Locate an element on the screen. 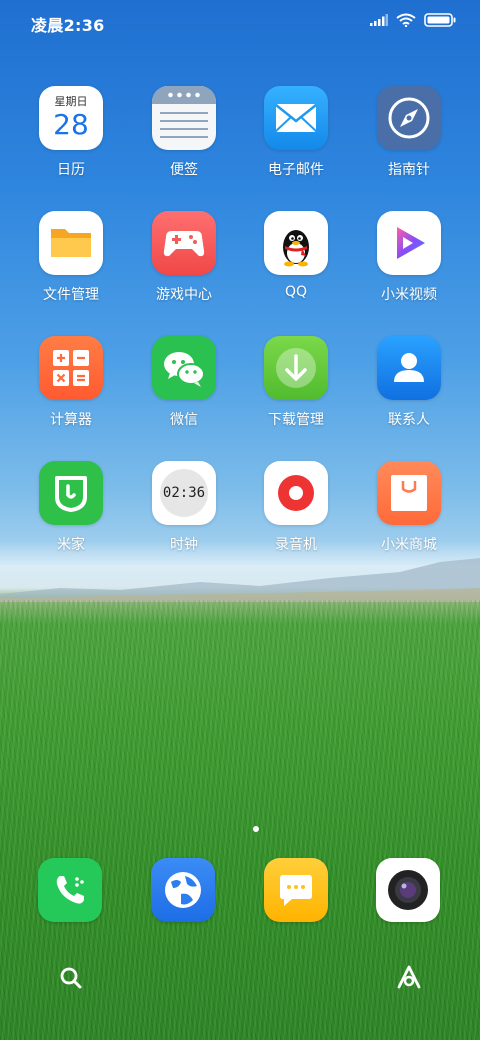 Image resolution: width=480 pixels, height=1040 pixels. app-game-center: 游戏中心 is located at coordinates (184, 257).